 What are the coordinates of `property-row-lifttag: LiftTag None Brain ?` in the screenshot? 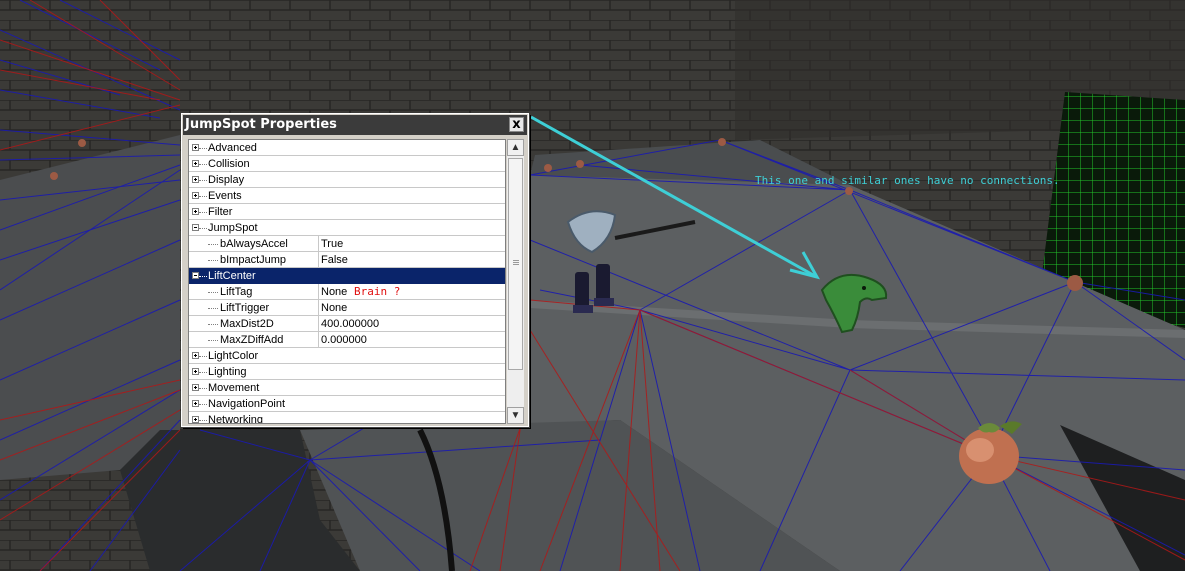 It's located at (347, 292).